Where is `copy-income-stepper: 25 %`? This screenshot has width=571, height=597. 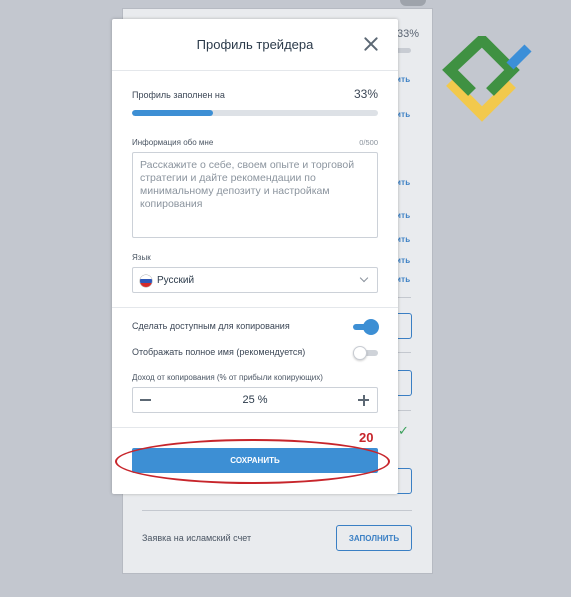 copy-income-stepper: 25 % is located at coordinates (255, 400).